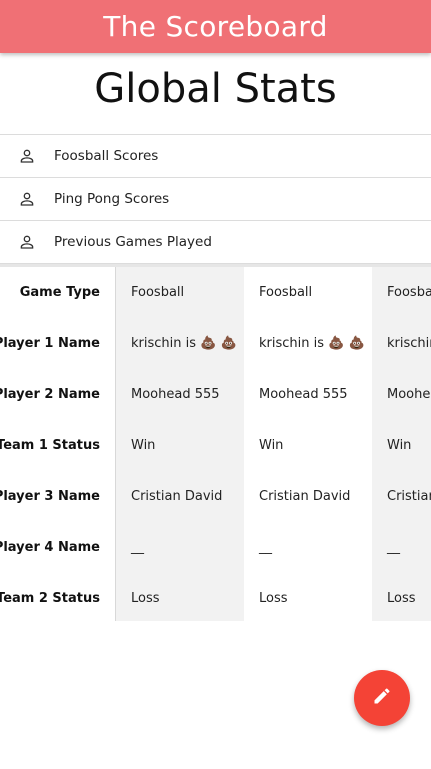  Describe the element at coordinates (50, 343) in the screenshot. I see `row-header: Player 1 Name` at that location.